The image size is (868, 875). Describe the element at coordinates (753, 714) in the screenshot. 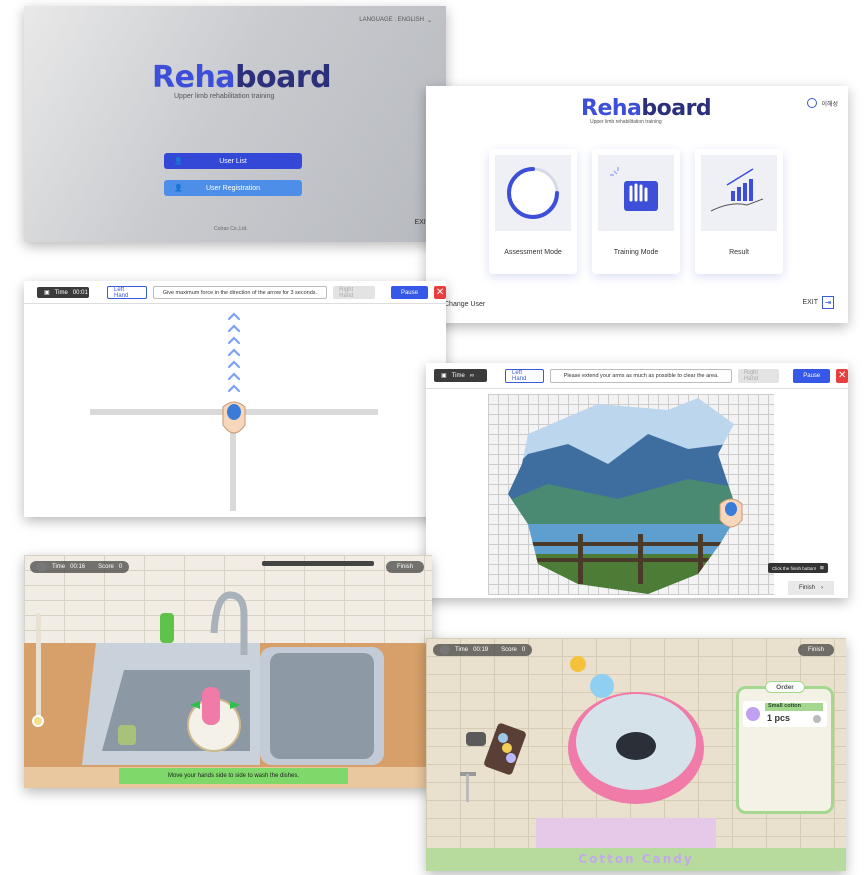

I see `cotton-candy-icon` at that location.